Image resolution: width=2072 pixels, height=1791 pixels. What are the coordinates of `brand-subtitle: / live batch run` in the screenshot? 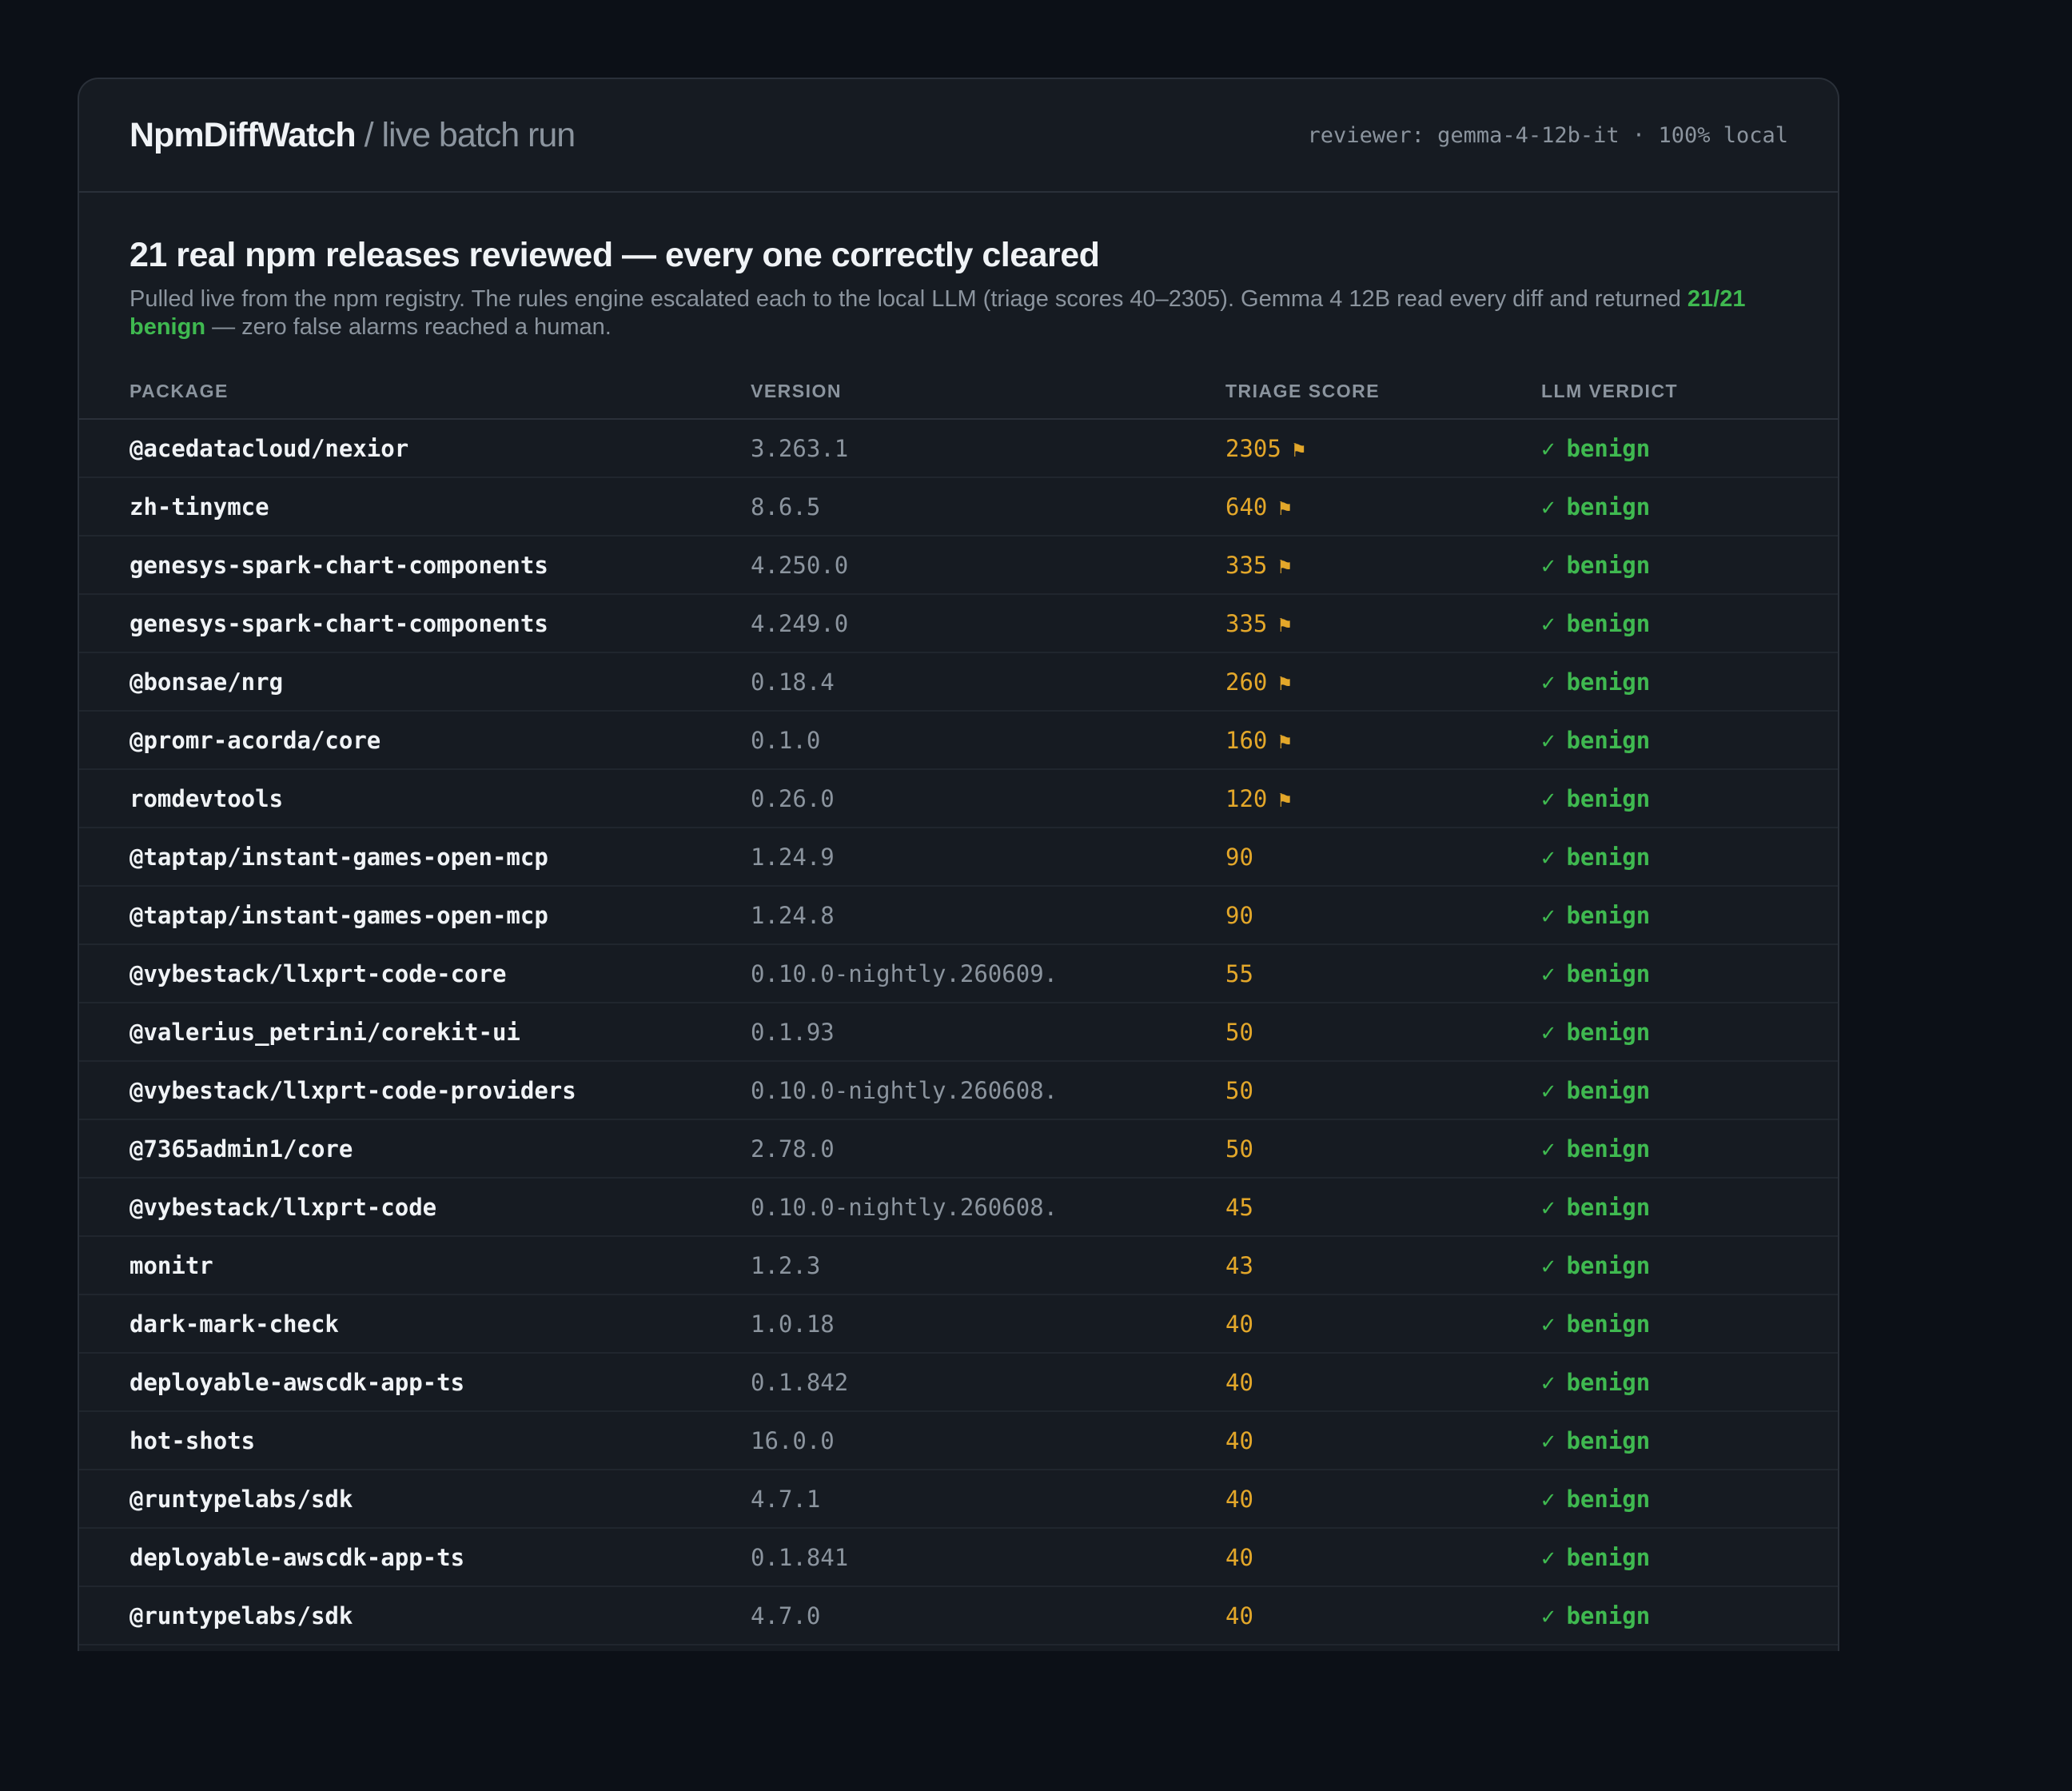 It's located at (470, 134).